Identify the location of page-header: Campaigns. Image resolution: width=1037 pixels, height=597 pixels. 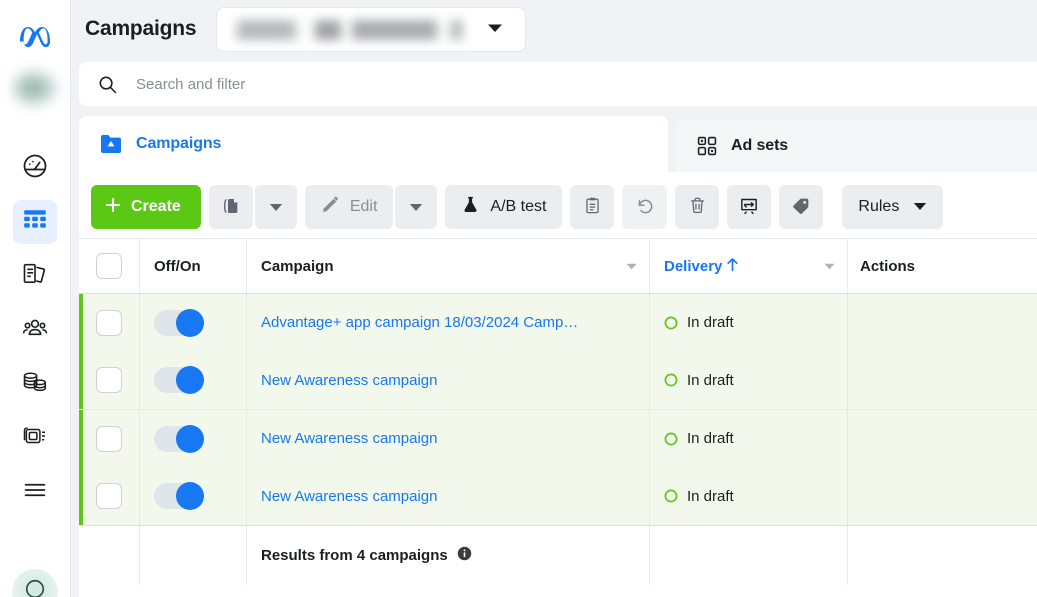
(554, 29).